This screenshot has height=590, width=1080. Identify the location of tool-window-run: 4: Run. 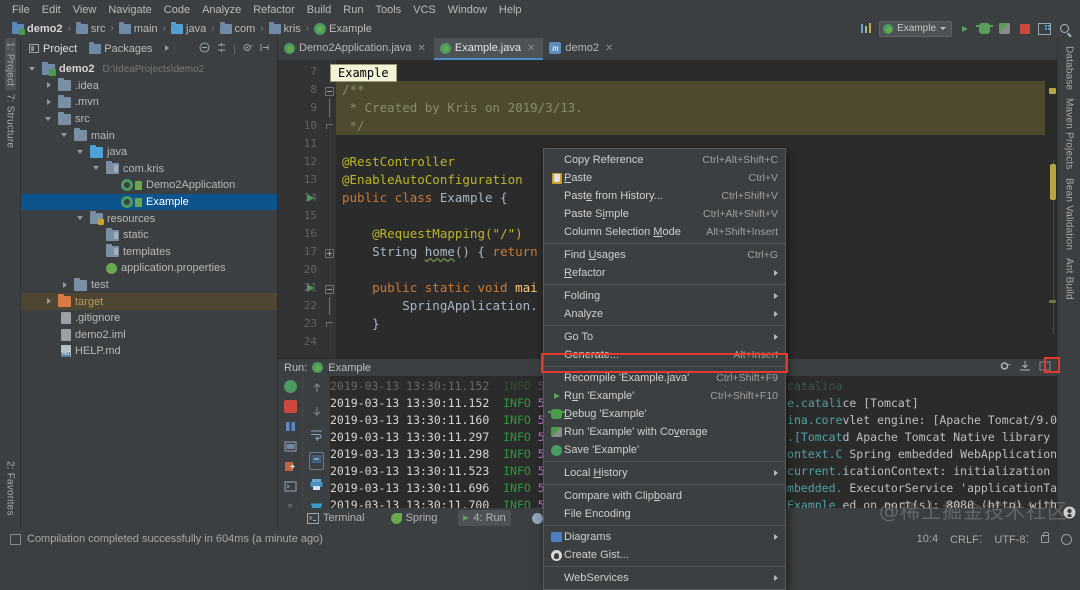
(484, 518).